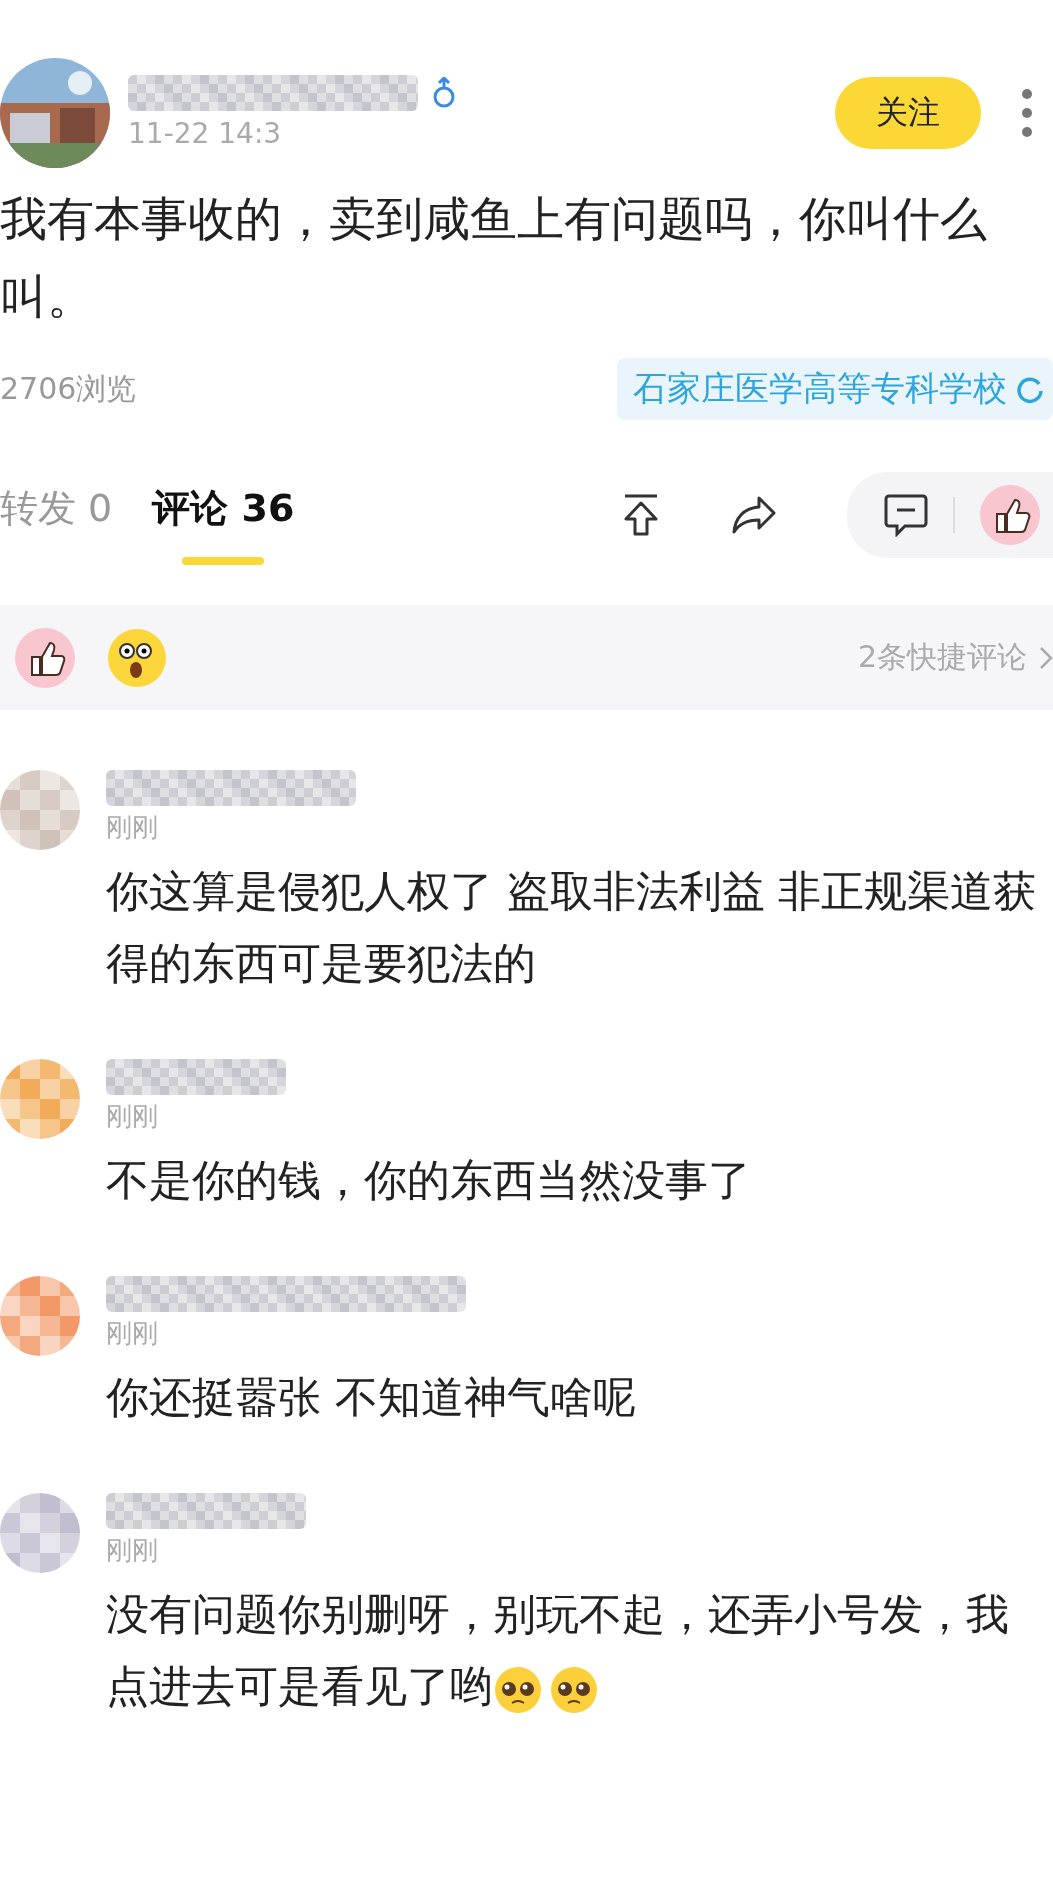 This screenshot has height=1877, width=1053. What do you see at coordinates (942, 657) in the screenshot?
I see `quick-comment-count: 2条快捷评论` at bounding box center [942, 657].